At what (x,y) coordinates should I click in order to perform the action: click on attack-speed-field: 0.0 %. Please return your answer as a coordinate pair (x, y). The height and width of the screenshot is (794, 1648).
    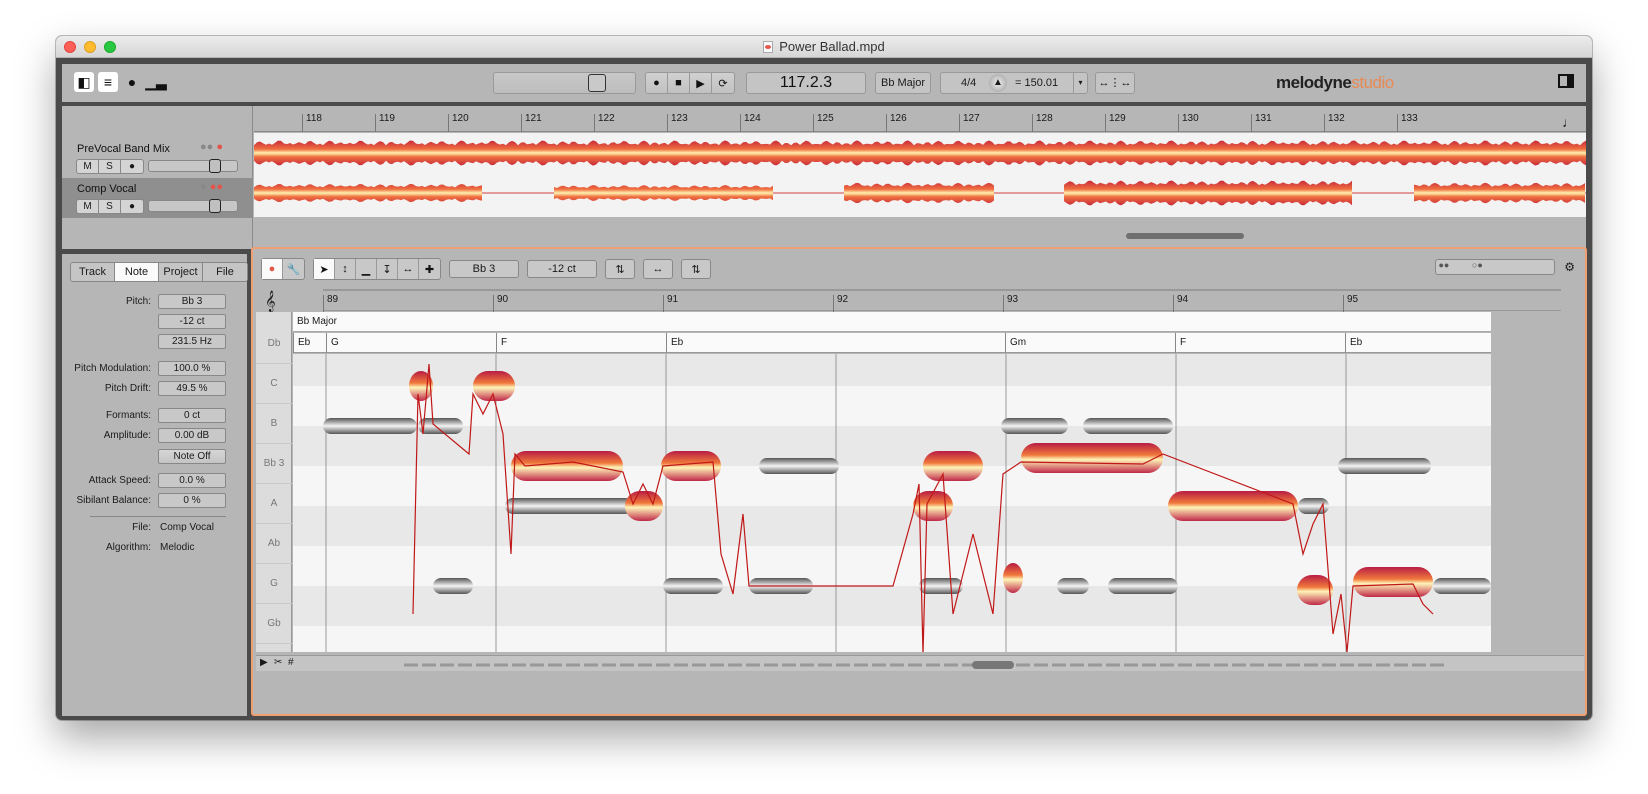
    Looking at the image, I should click on (192, 480).